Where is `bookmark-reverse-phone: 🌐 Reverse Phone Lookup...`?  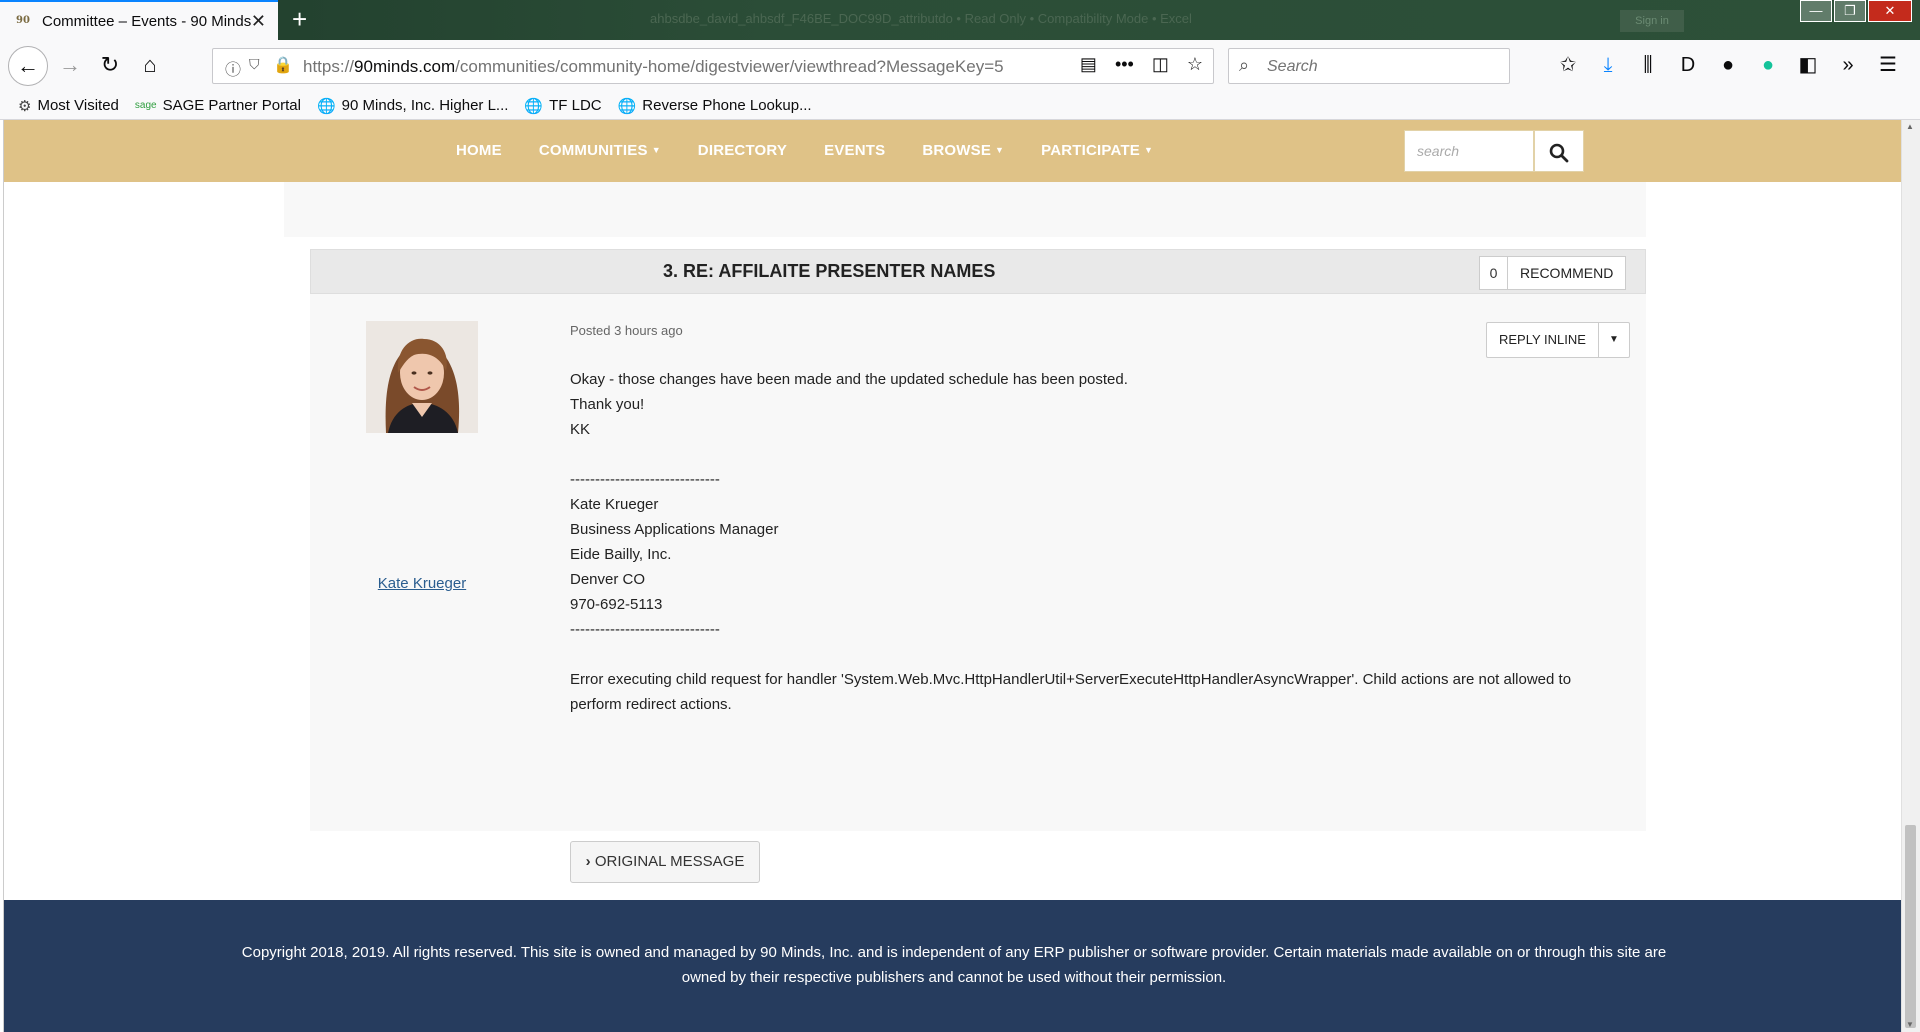 bookmark-reverse-phone: 🌐 Reverse Phone Lookup... is located at coordinates (715, 106).